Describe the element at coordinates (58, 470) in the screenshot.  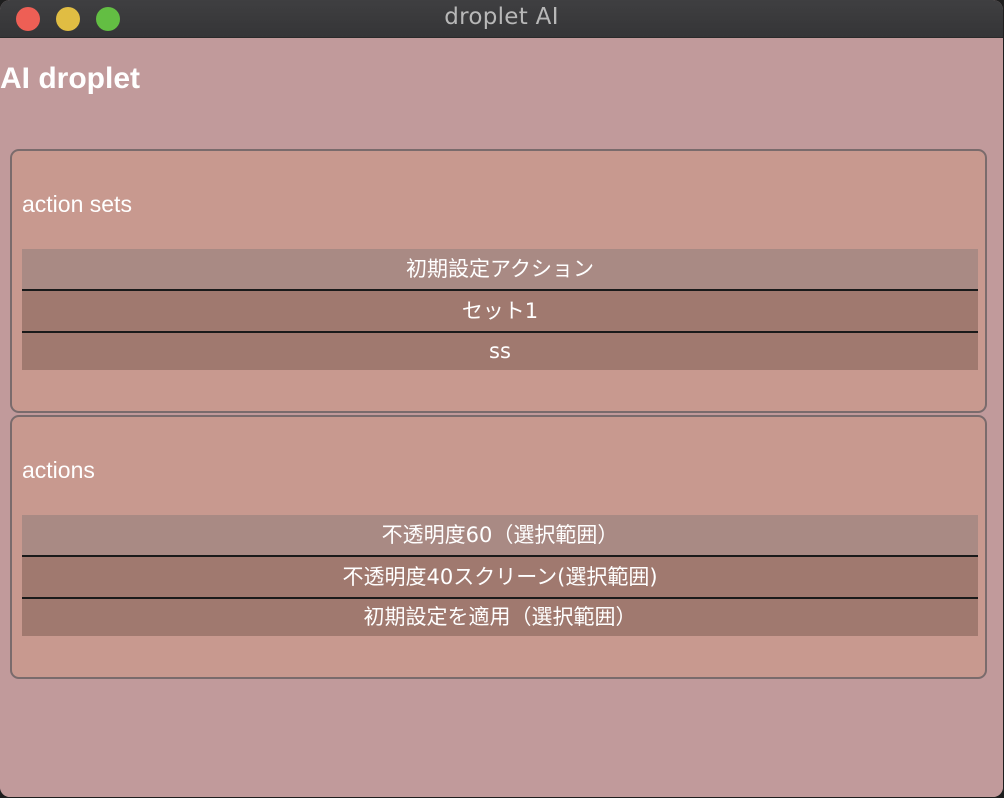
I see `actions-label: actions` at that location.